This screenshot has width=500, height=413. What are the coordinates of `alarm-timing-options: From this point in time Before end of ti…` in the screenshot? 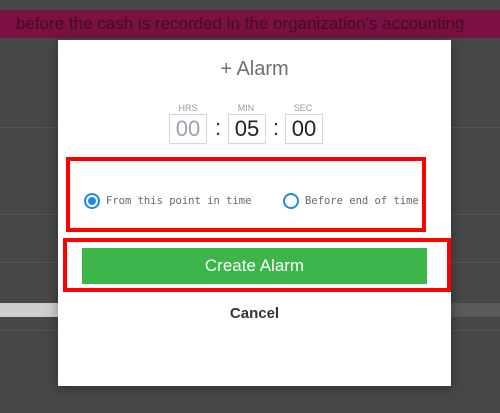 It's located at (254, 201).